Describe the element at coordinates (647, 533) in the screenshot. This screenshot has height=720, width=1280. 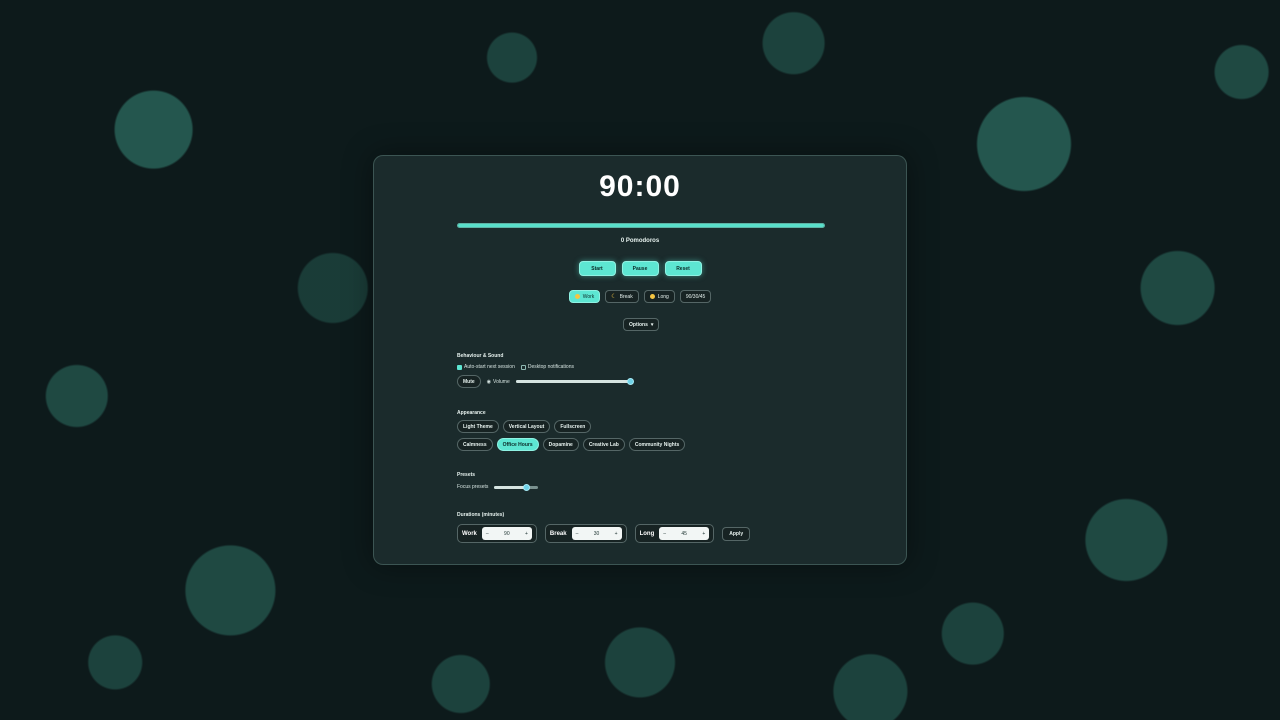
I see `long-duration-label: Long` at that location.